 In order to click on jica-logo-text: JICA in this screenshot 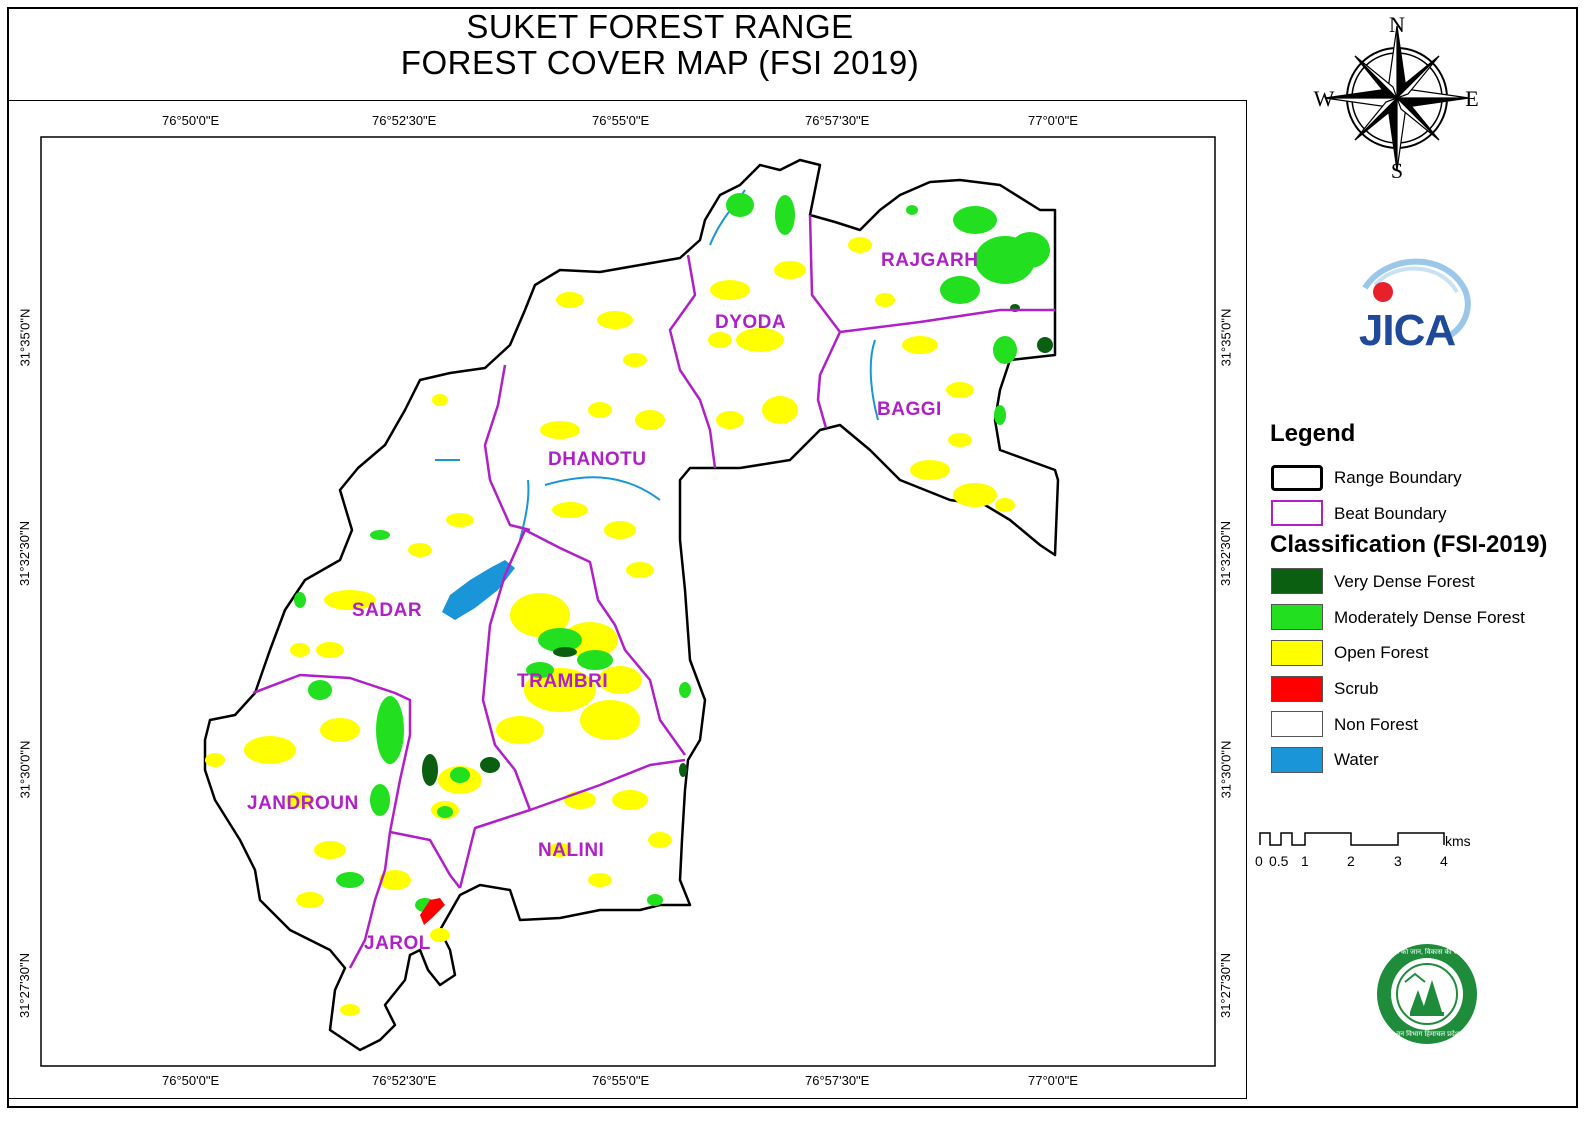, I will do `click(1407, 330)`.